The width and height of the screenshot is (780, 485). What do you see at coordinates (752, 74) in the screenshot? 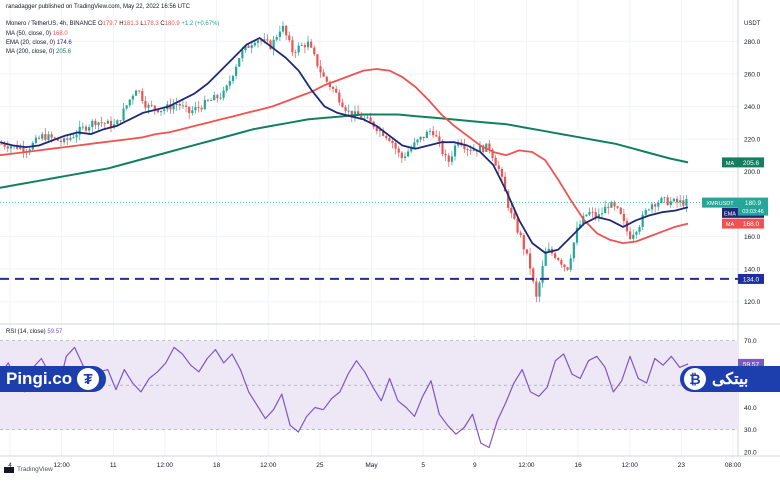
I see `y-tick-label: 260.0` at bounding box center [752, 74].